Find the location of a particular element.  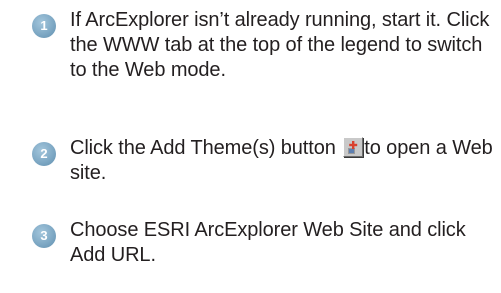

step-number-badge: 2 is located at coordinates (44, 154).